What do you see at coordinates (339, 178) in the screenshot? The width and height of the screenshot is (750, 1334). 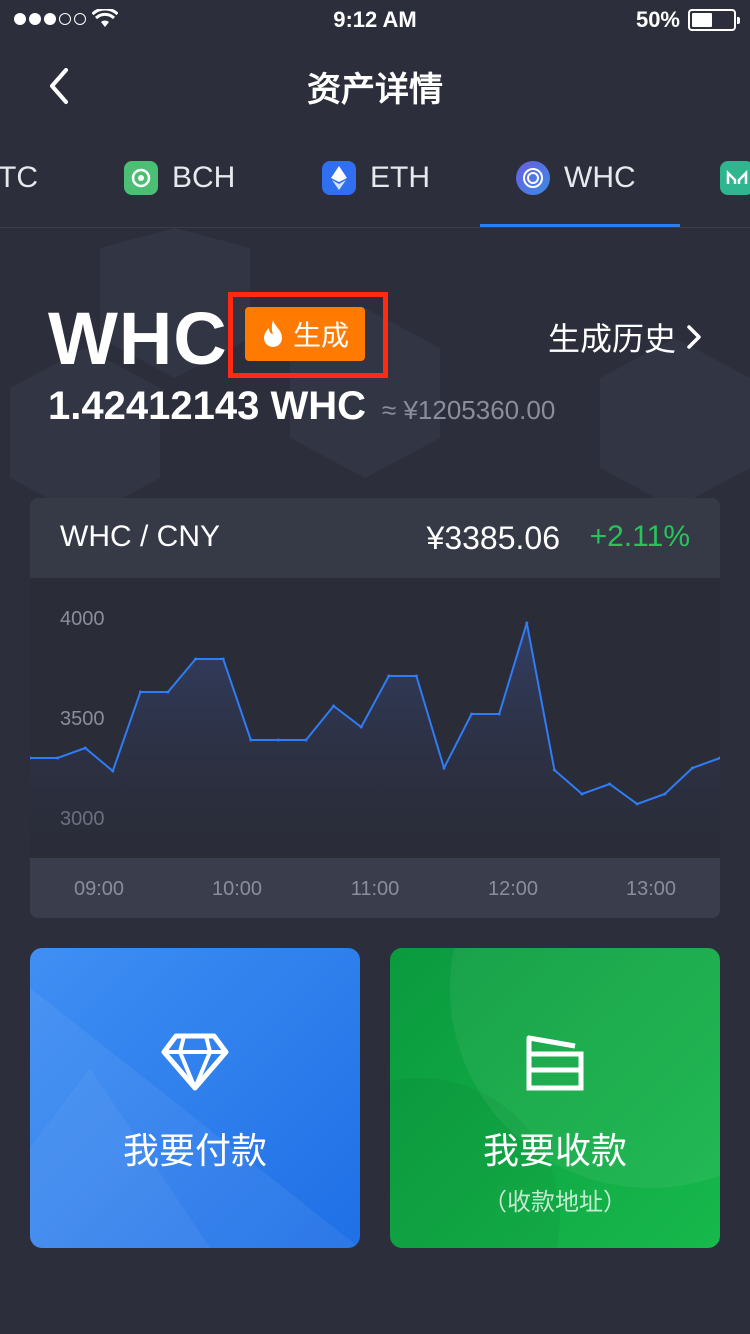 I see `eth-coin-icon` at bounding box center [339, 178].